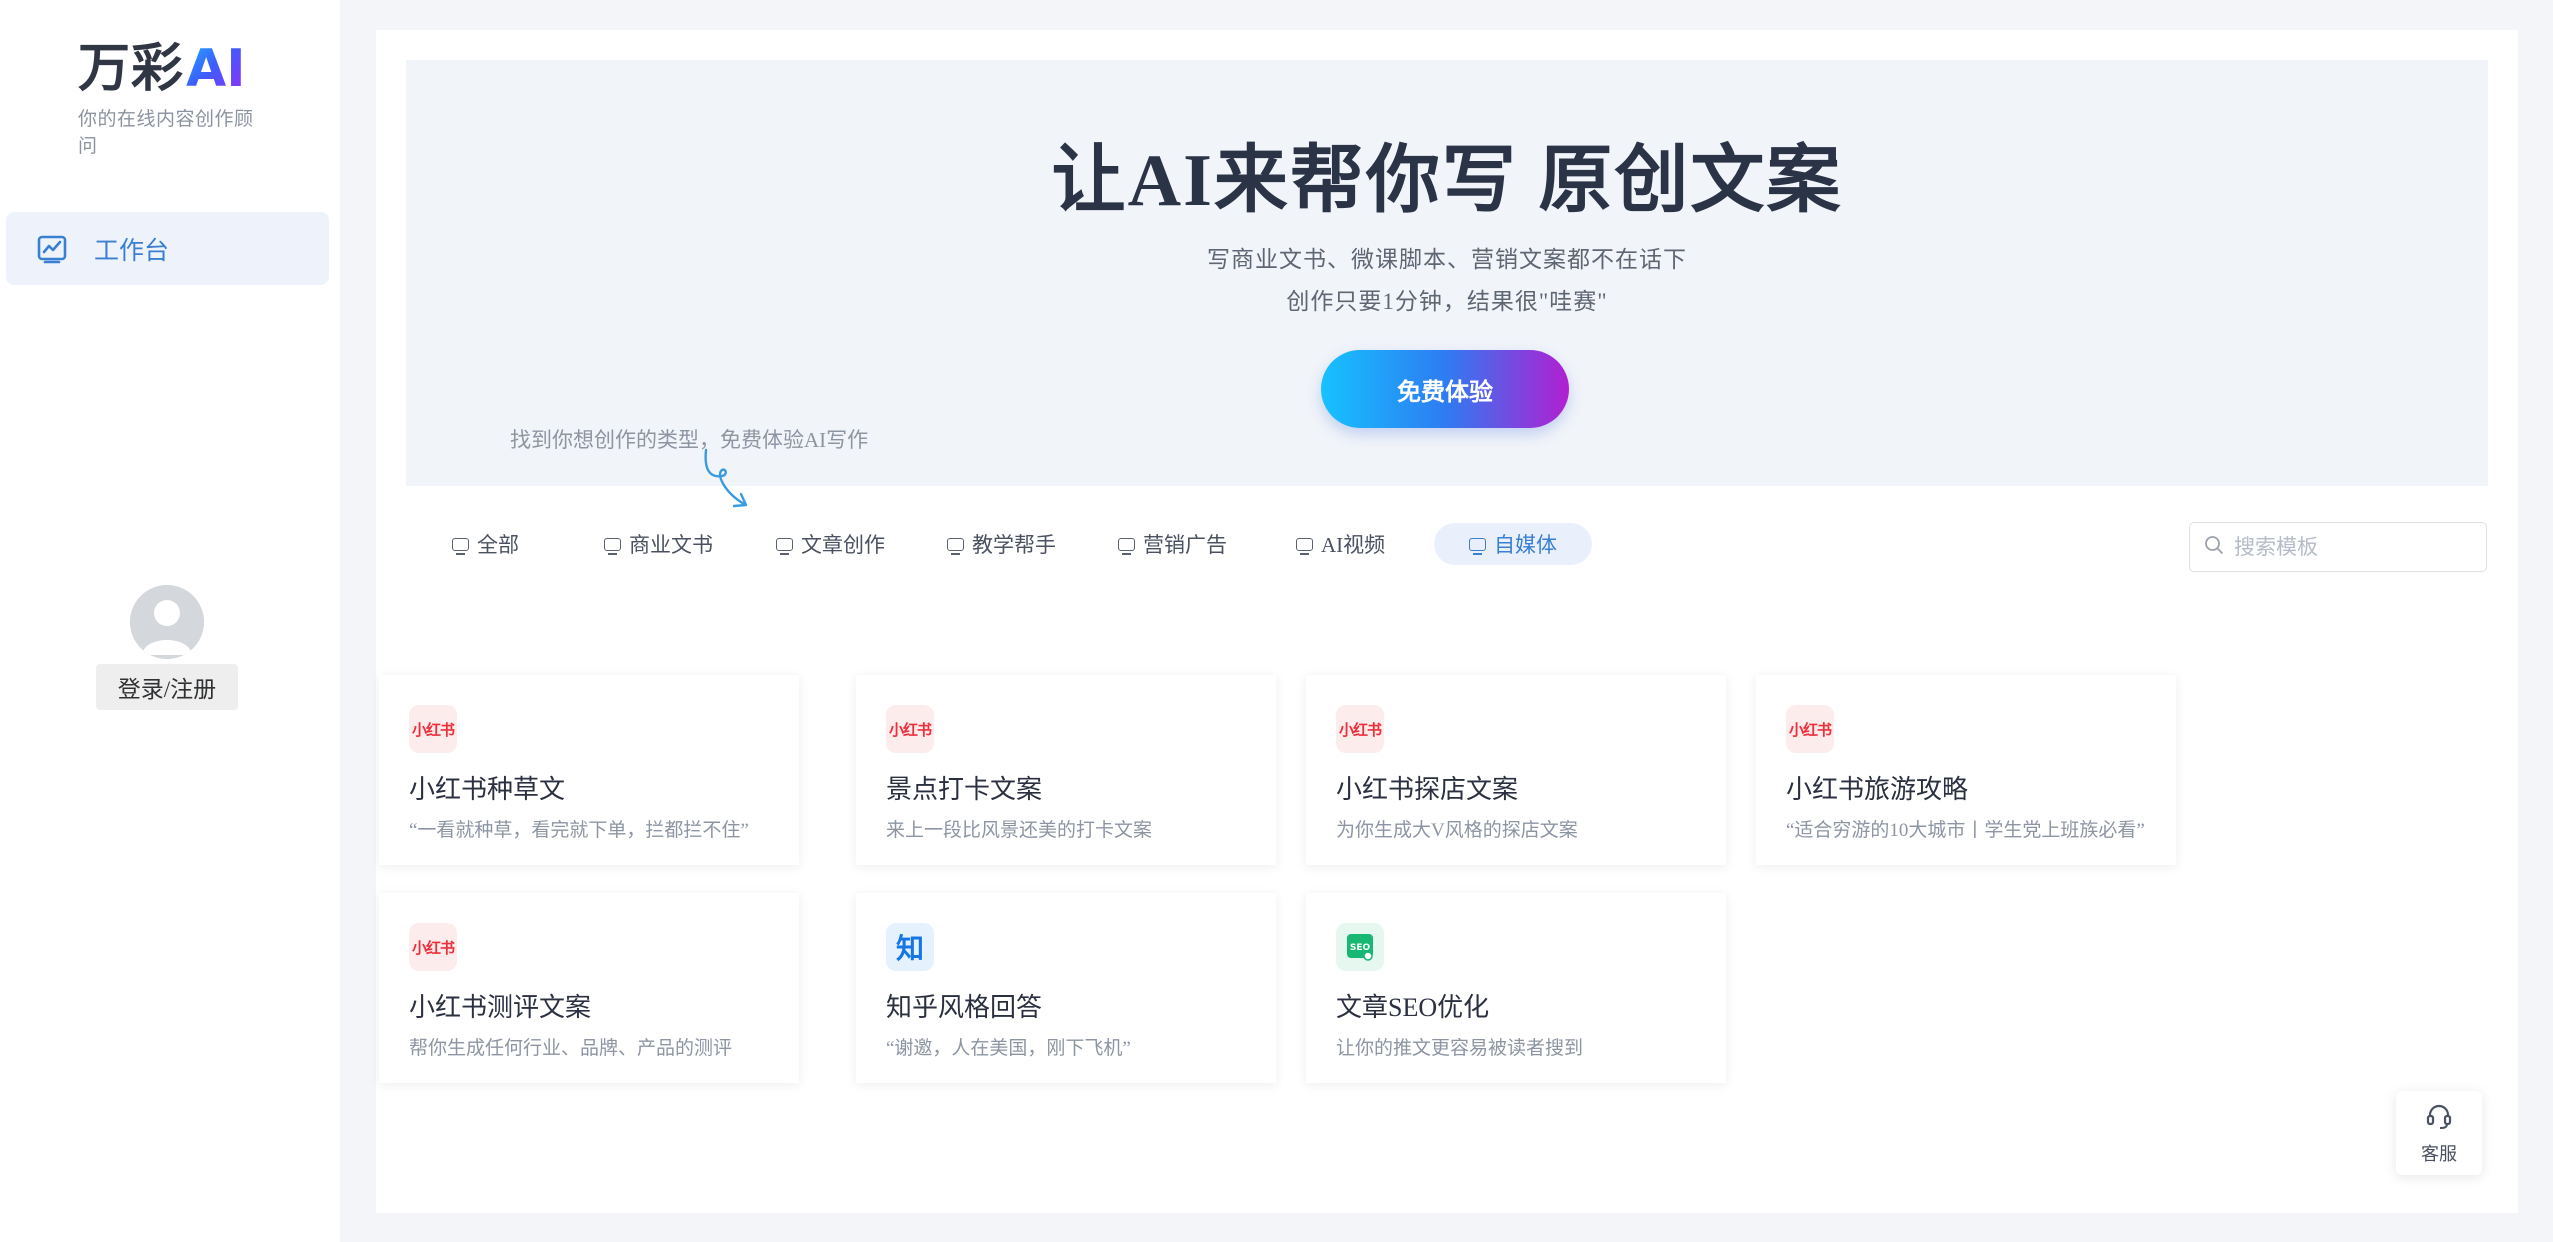  Describe the element at coordinates (671, 545) in the screenshot. I see `tab-label: 商业文书` at that location.